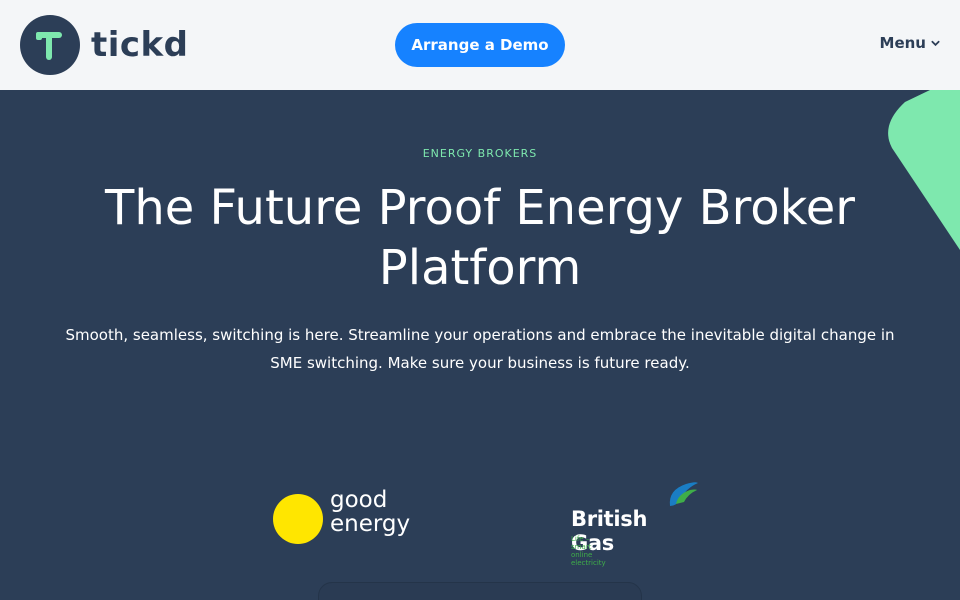 The height and width of the screenshot is (600, 960). Describe the element at coordinates (683, 494) in the screenshot. I see `flame-icon` at that location.